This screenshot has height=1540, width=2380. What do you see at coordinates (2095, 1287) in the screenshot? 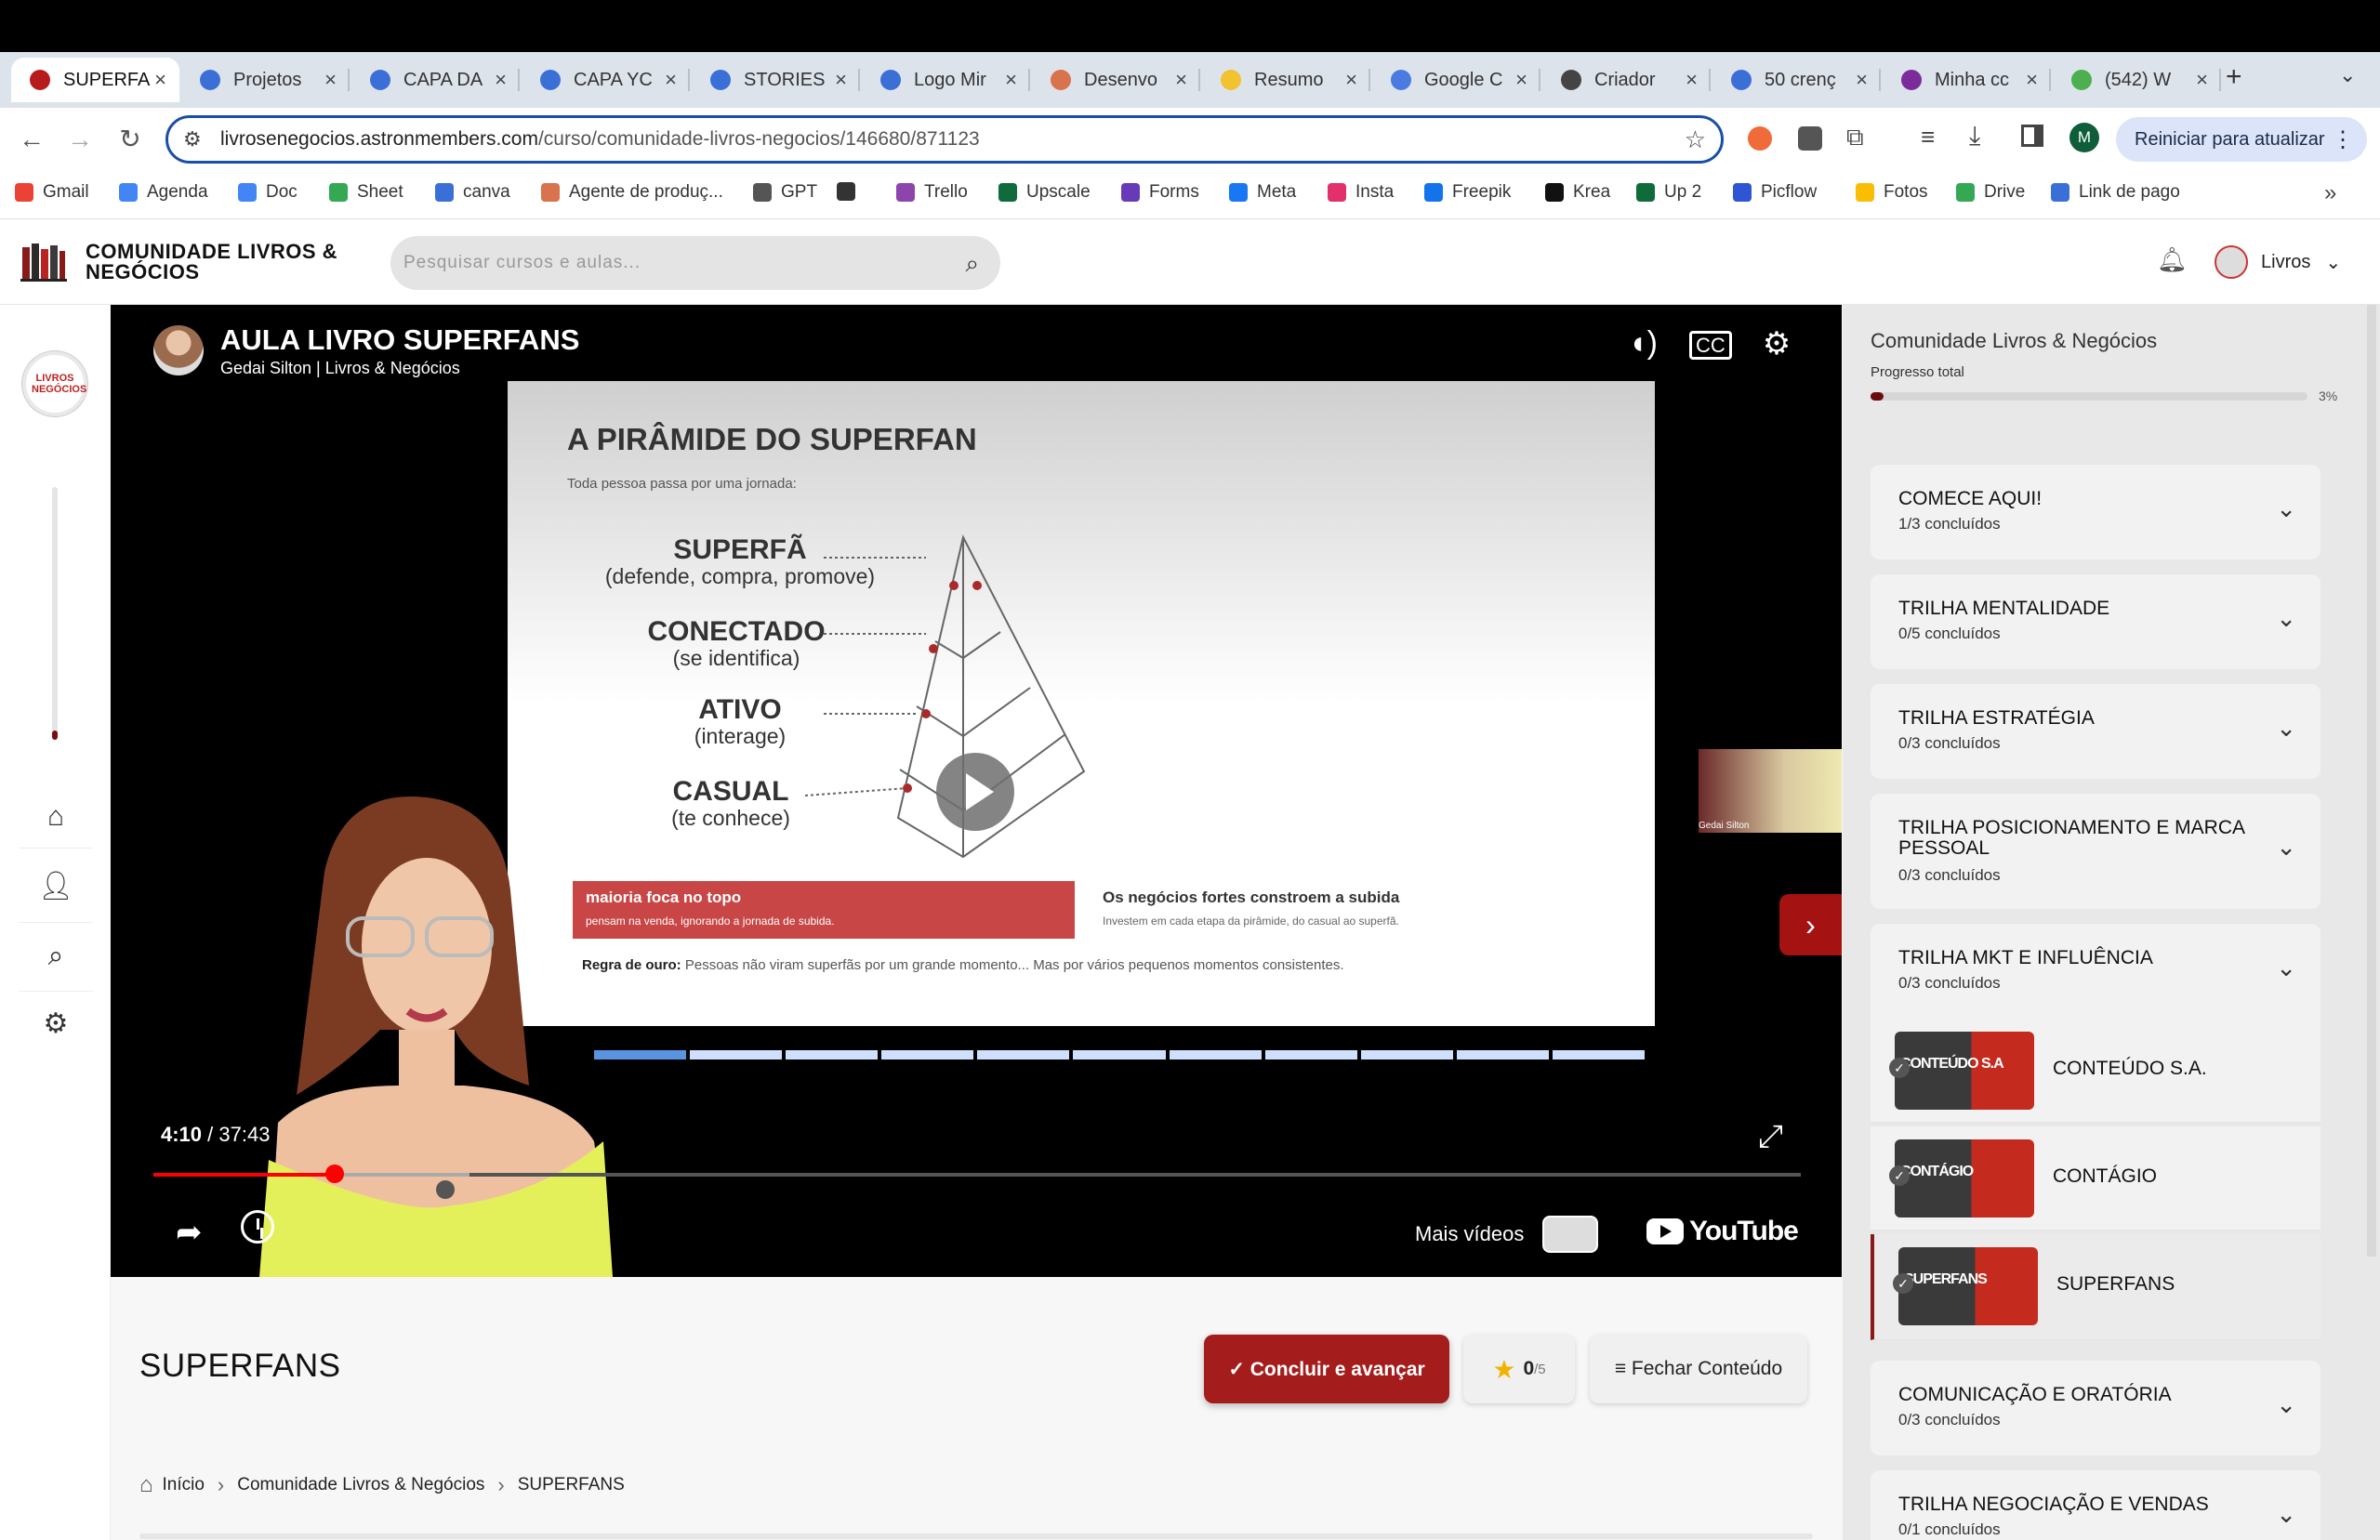
I see `lesson-item-current: SUPERFANS ✓ SUPERFANS` at bounding box center [2095, 1287].